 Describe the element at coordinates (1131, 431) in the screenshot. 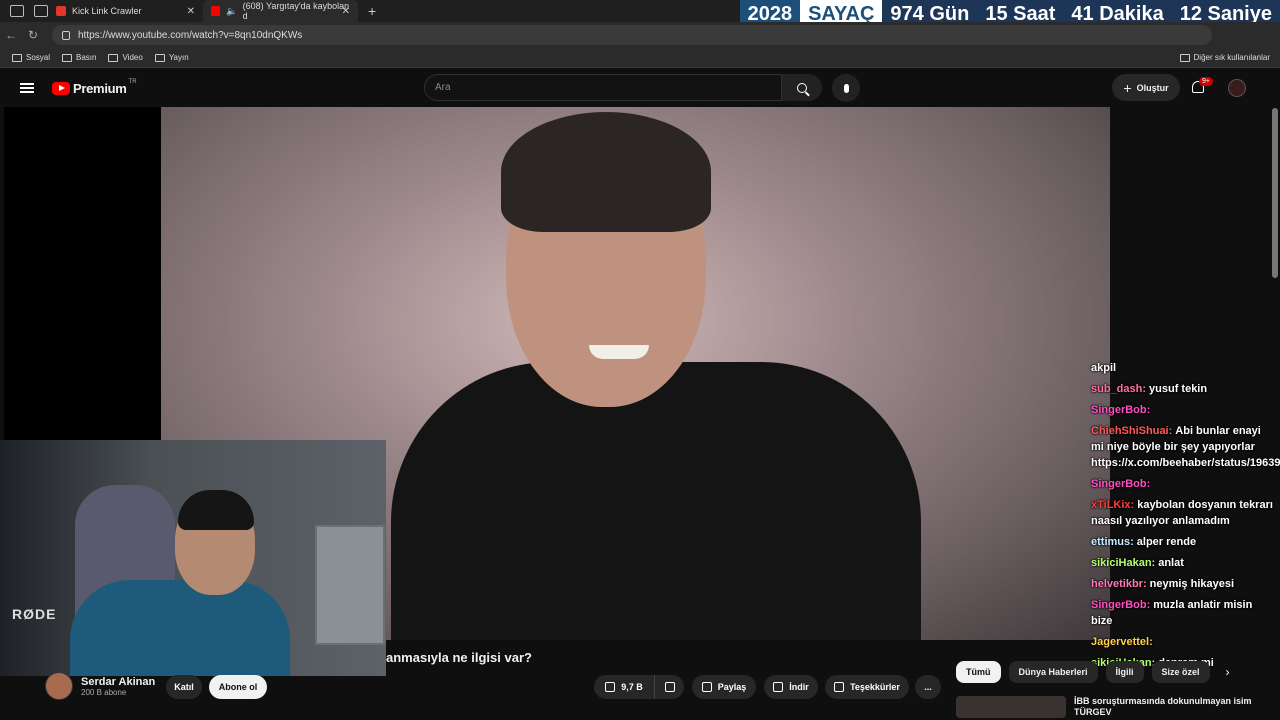

I see `chat-username: ChiehShiShuai:` at that location.